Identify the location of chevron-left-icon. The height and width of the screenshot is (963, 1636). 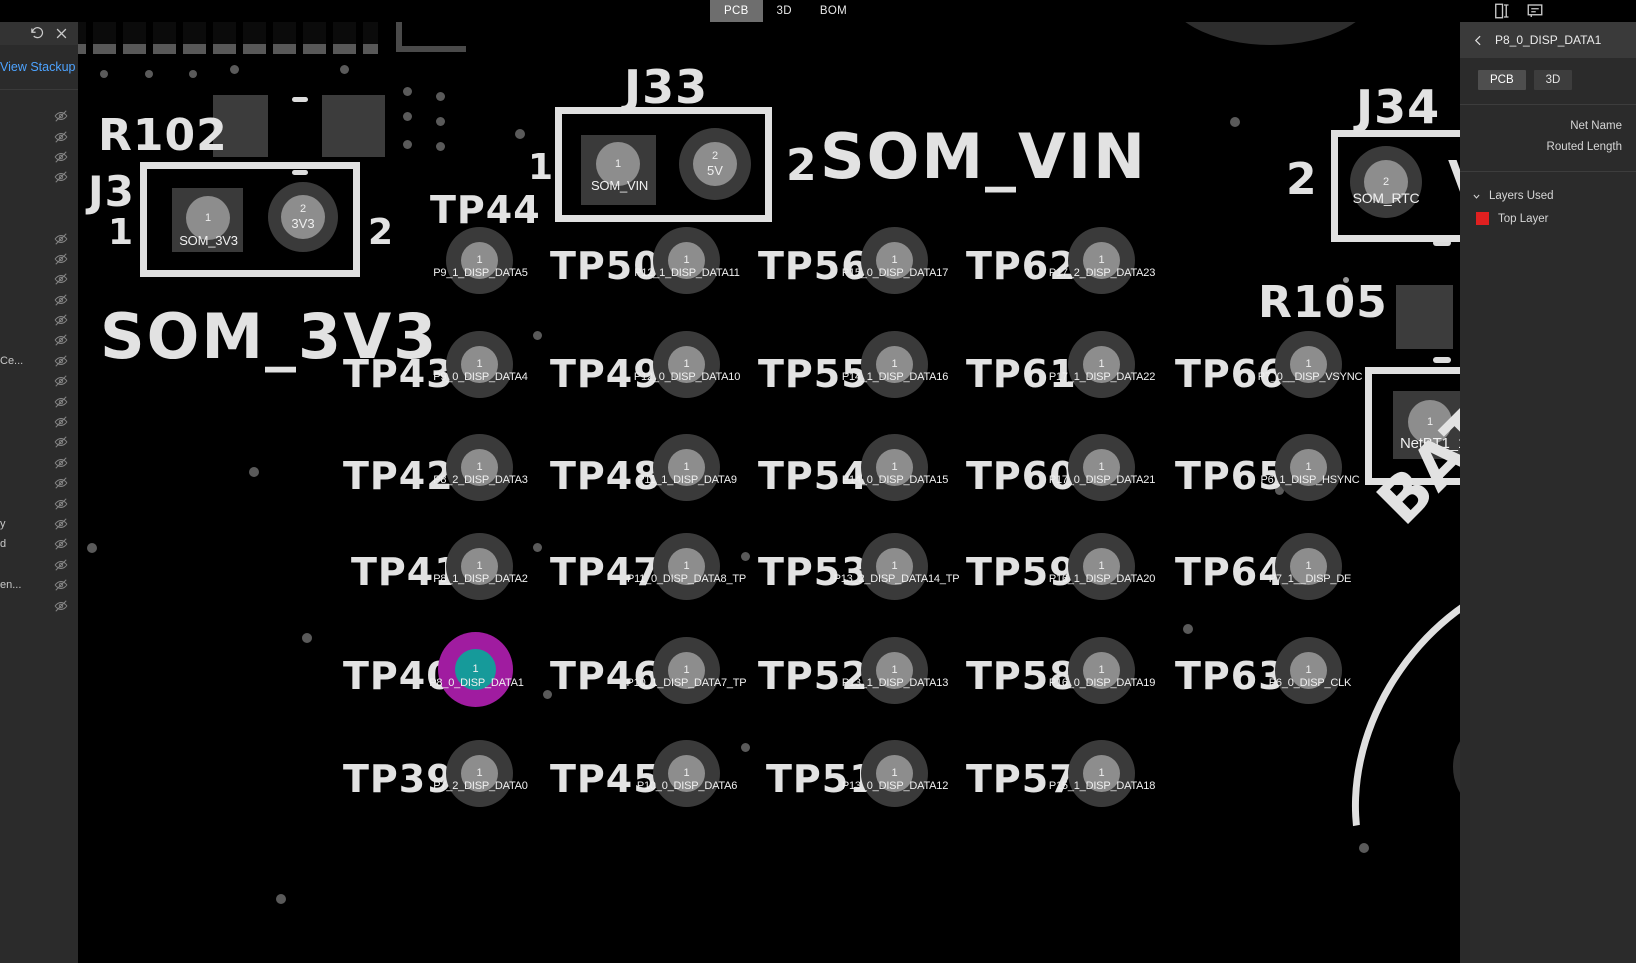
(1478, 40).